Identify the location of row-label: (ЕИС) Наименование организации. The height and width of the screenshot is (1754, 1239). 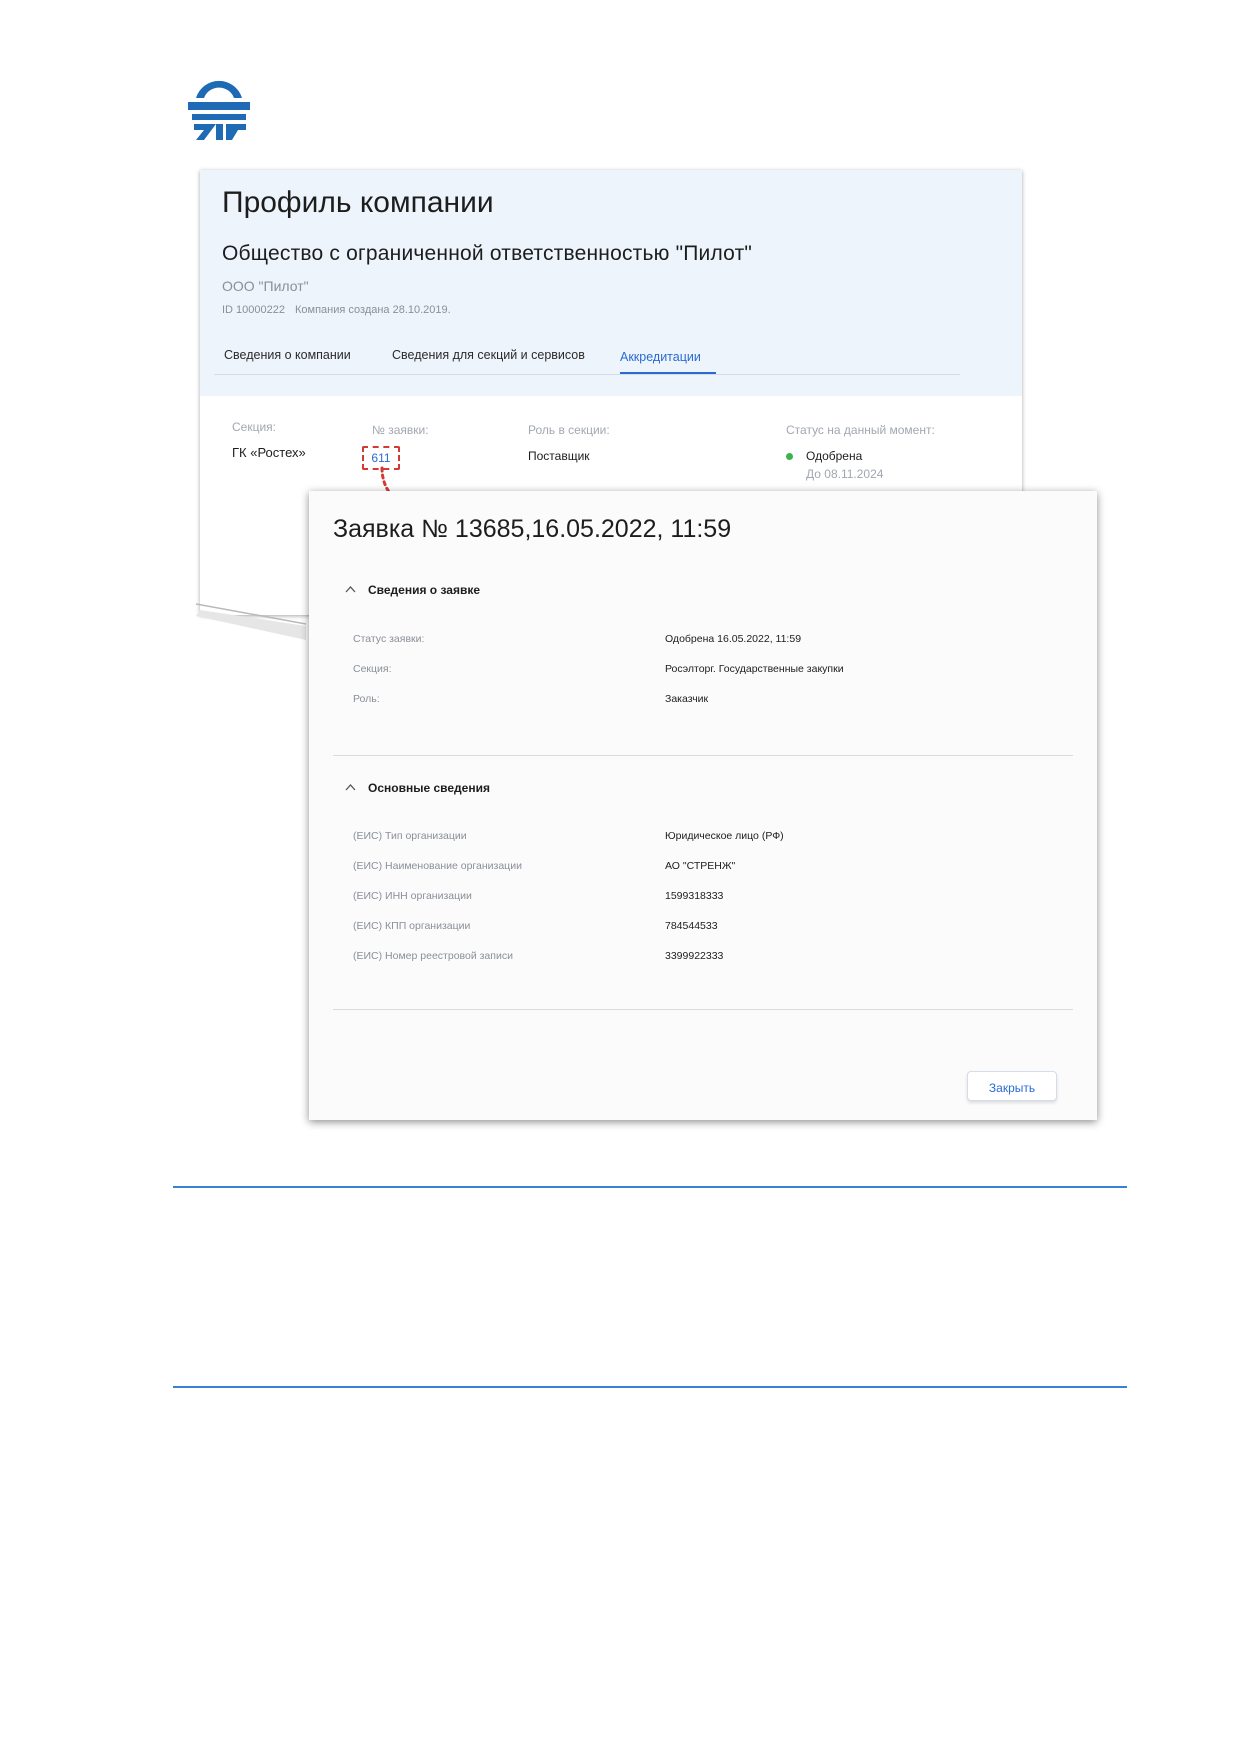
(437, 866).